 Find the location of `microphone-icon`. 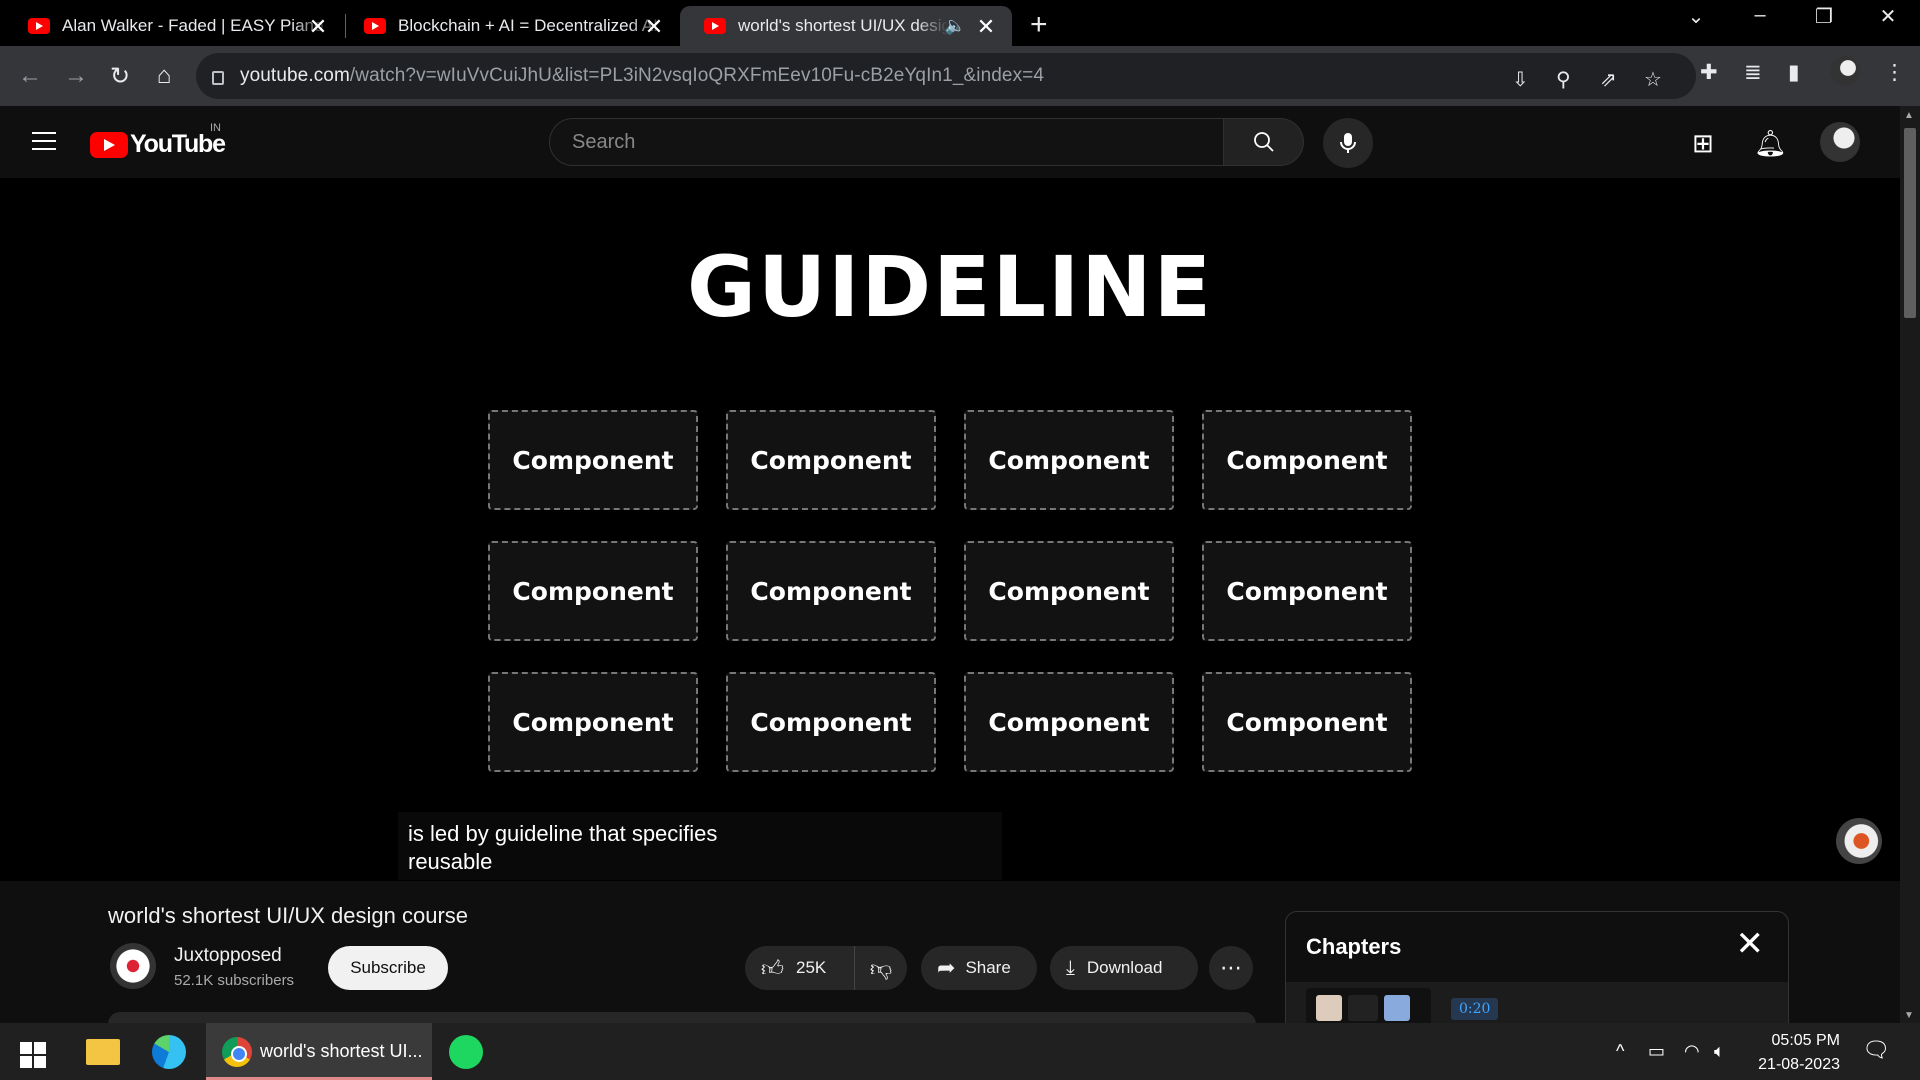

microphone-icon is located at coordinates (1348, 143).